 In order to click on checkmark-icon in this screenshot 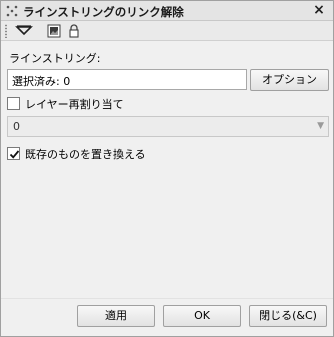, I will do `click(14, 154)`.